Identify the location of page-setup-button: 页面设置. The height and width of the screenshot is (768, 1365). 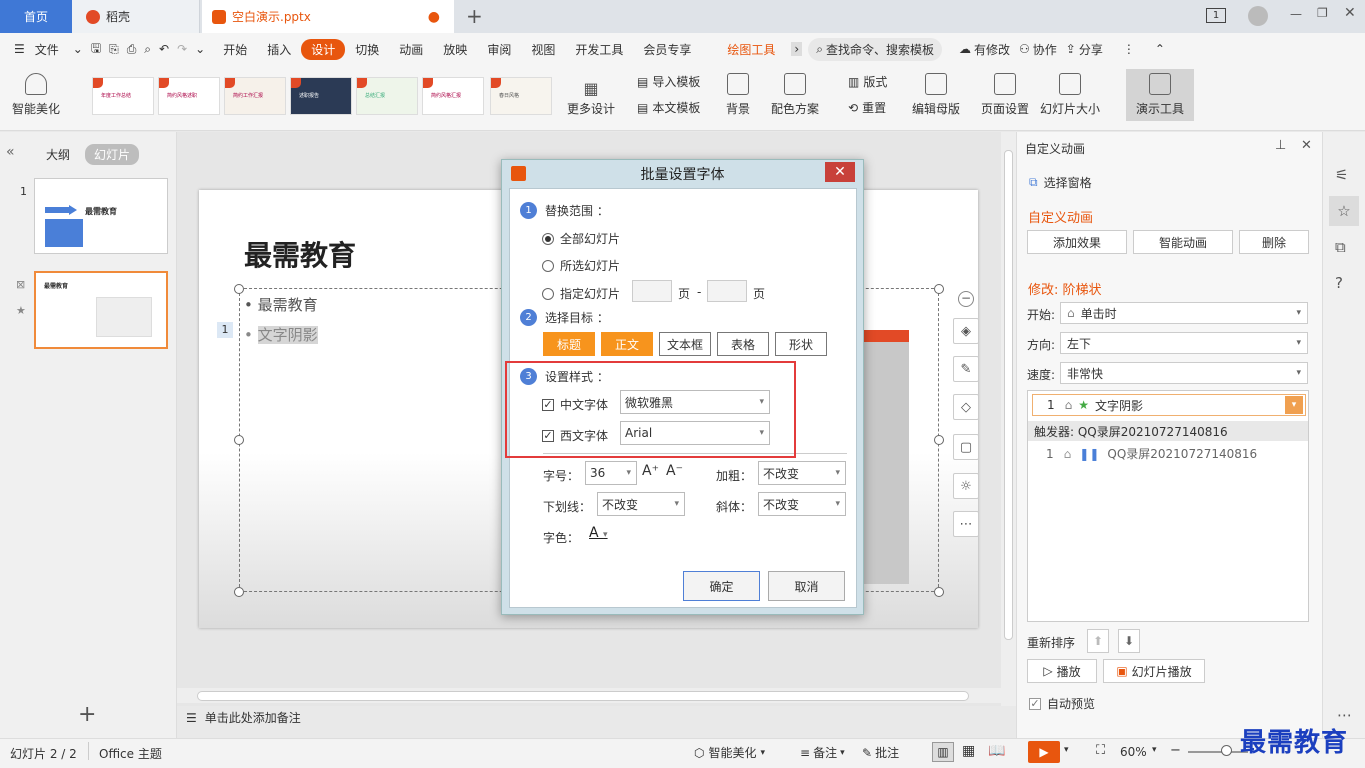
(1005, 95).